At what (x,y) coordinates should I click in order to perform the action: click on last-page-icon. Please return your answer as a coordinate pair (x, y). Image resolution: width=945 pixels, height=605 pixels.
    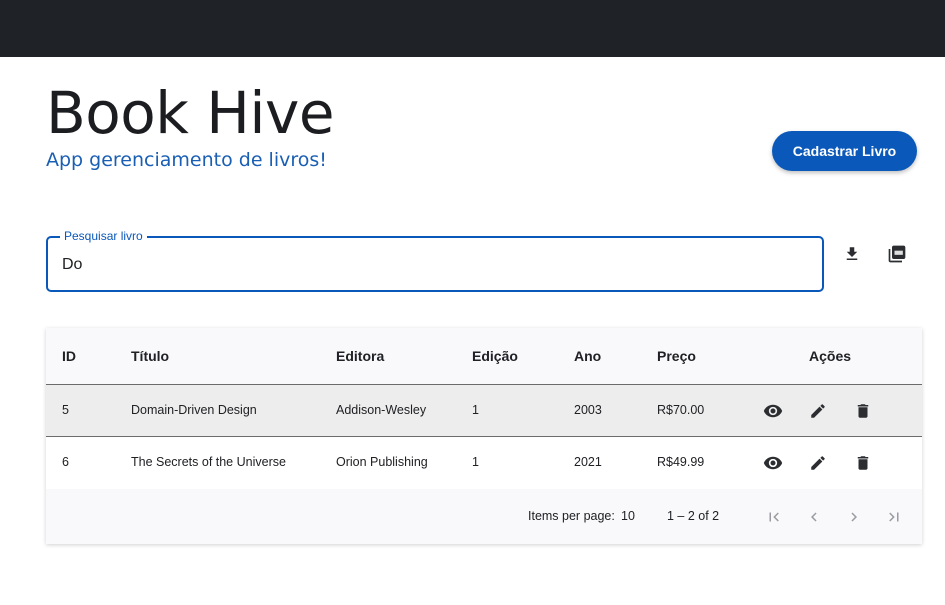
    Looking at the image, I should click on (894, 517).